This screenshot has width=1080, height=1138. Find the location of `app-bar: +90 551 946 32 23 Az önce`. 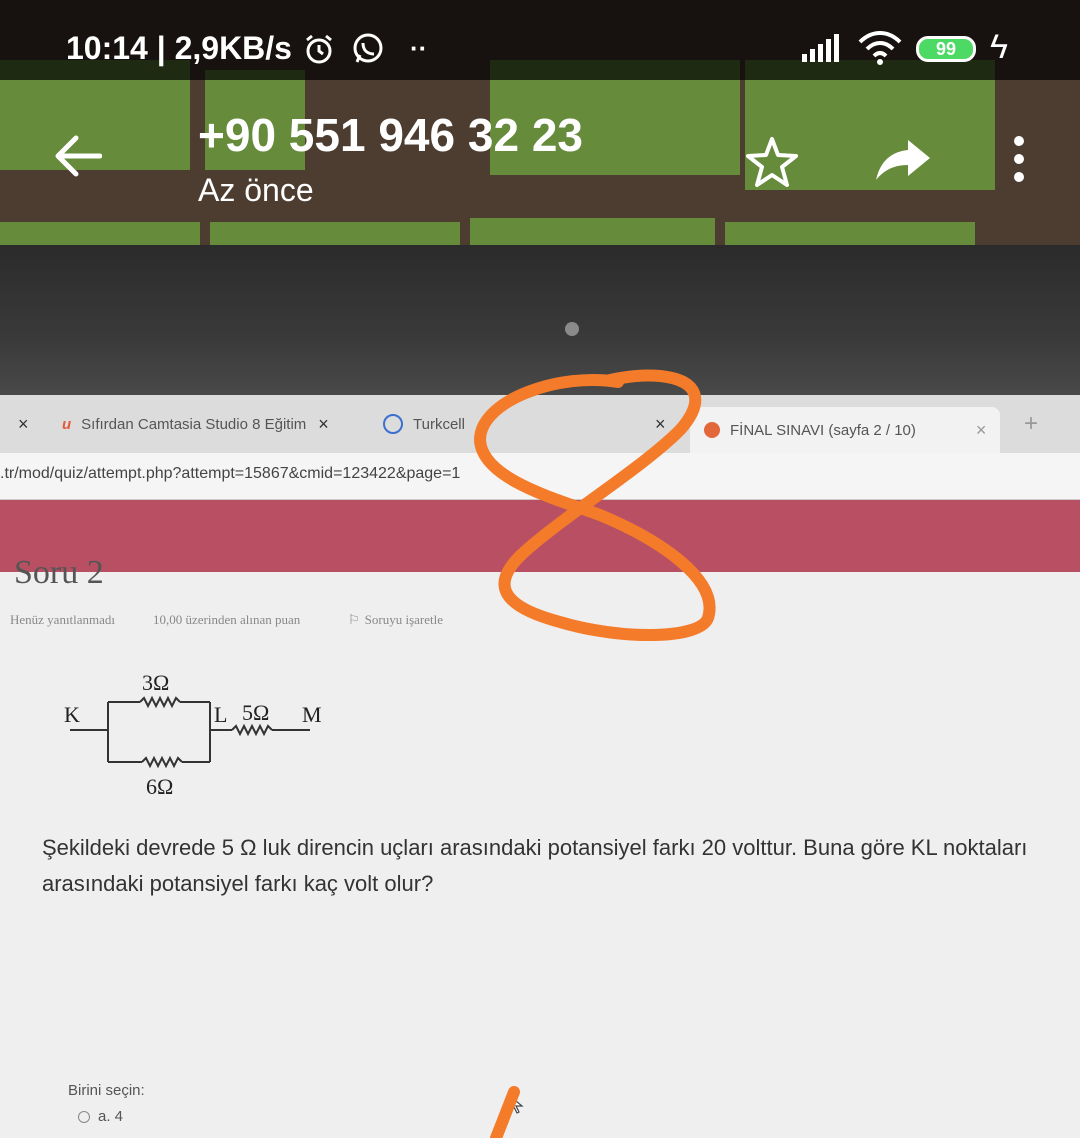

app-bar: +90 551 946 32 23 Az önce is located at coordinates (540, 162).